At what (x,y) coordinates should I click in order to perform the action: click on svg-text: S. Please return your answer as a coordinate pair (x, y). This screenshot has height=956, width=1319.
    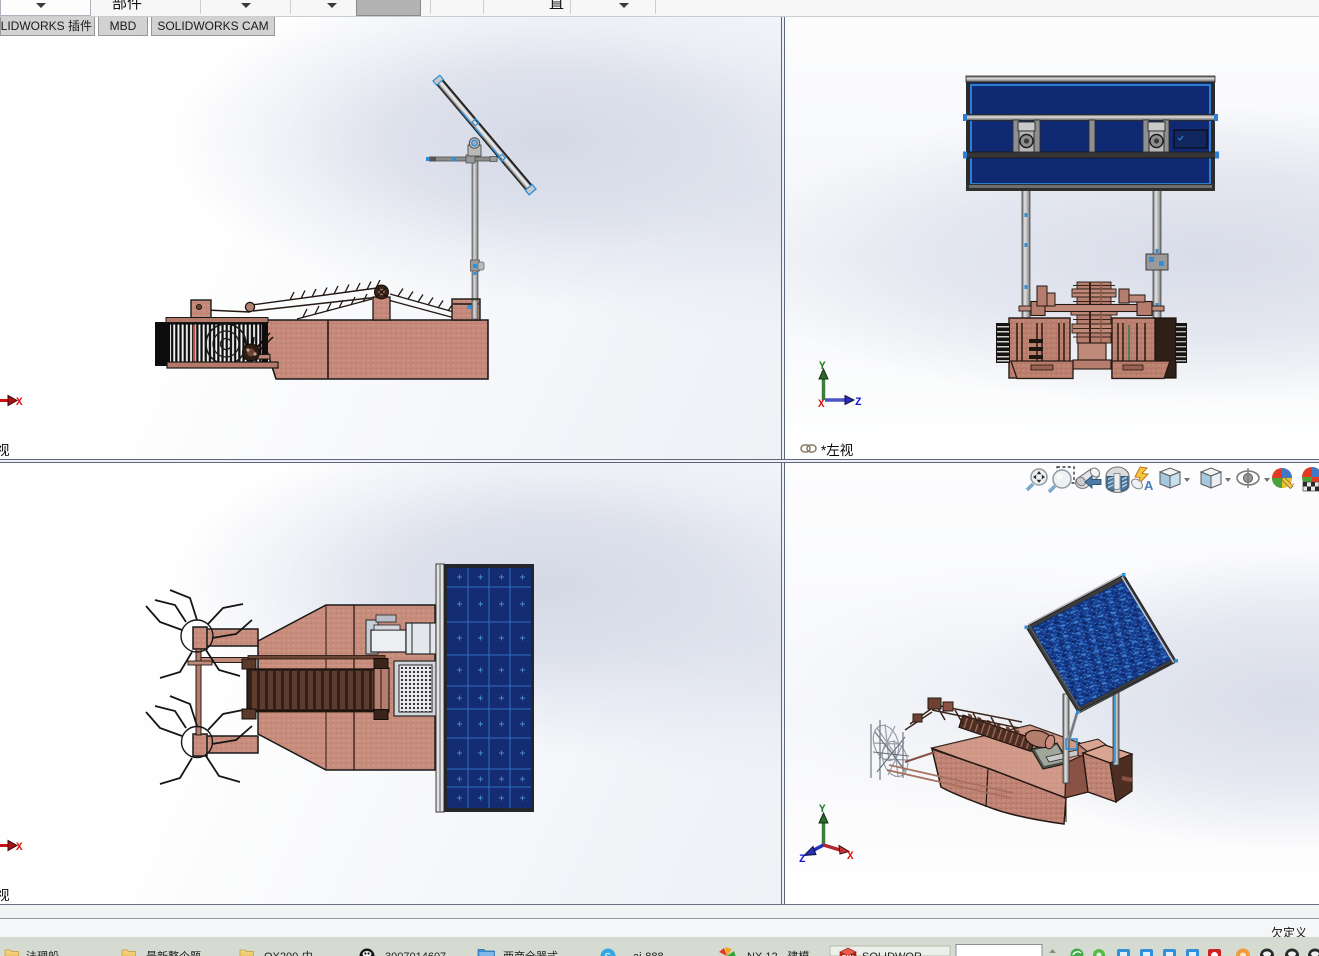
    Looking at the image, I should click on (608, 954).